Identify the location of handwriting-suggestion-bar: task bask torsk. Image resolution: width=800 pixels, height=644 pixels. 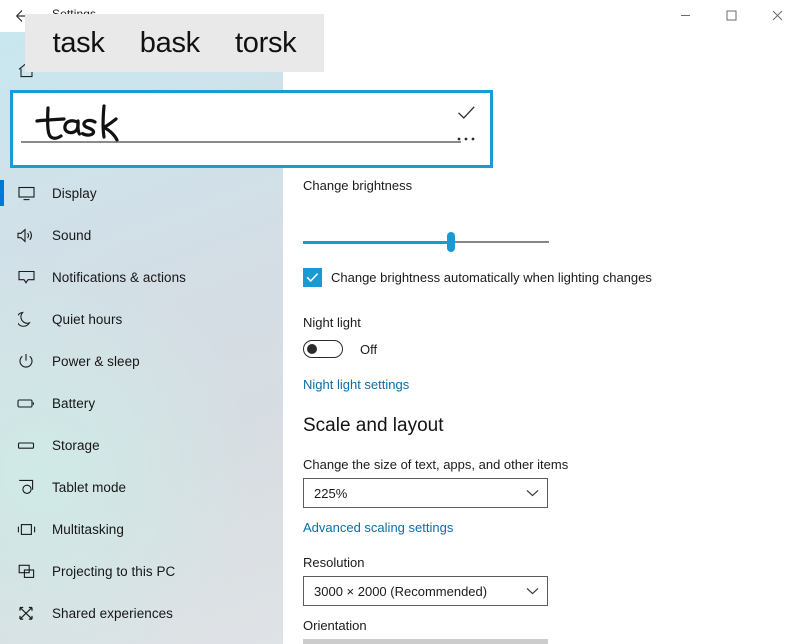
(174, 43).